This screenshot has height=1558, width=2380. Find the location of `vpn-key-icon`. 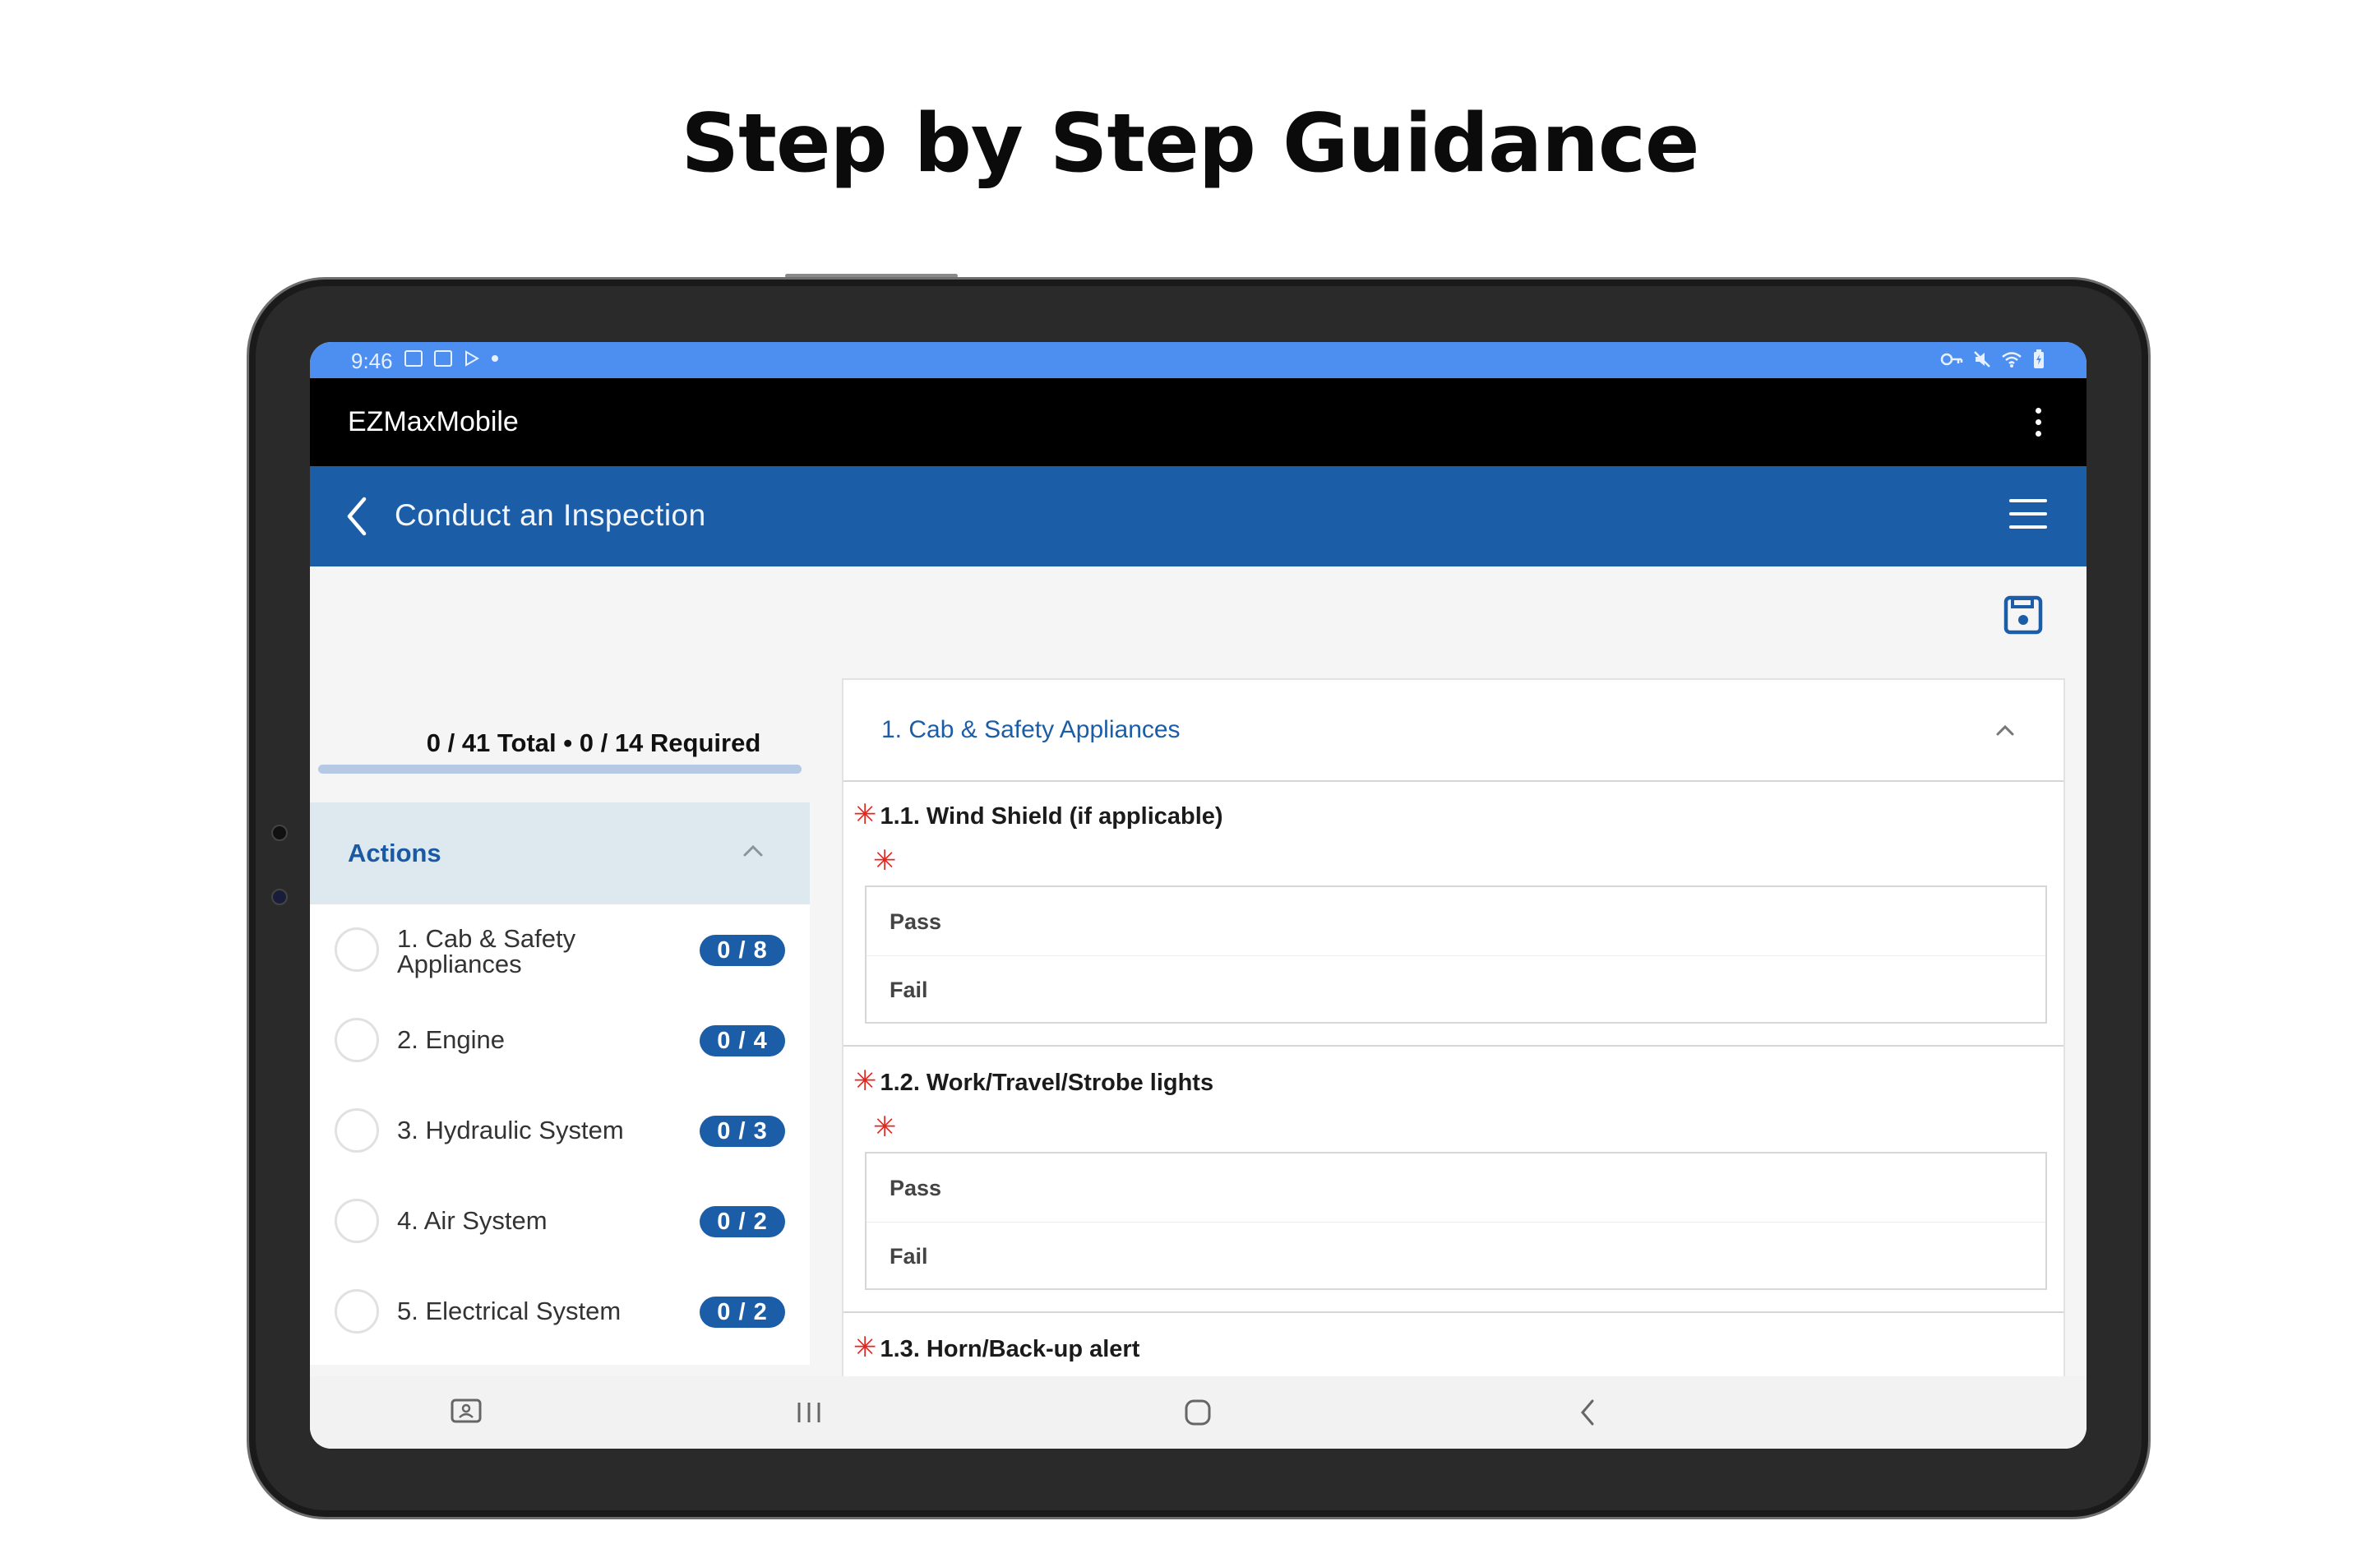

vpn-key-icon is located at coordinates (1951, 359).